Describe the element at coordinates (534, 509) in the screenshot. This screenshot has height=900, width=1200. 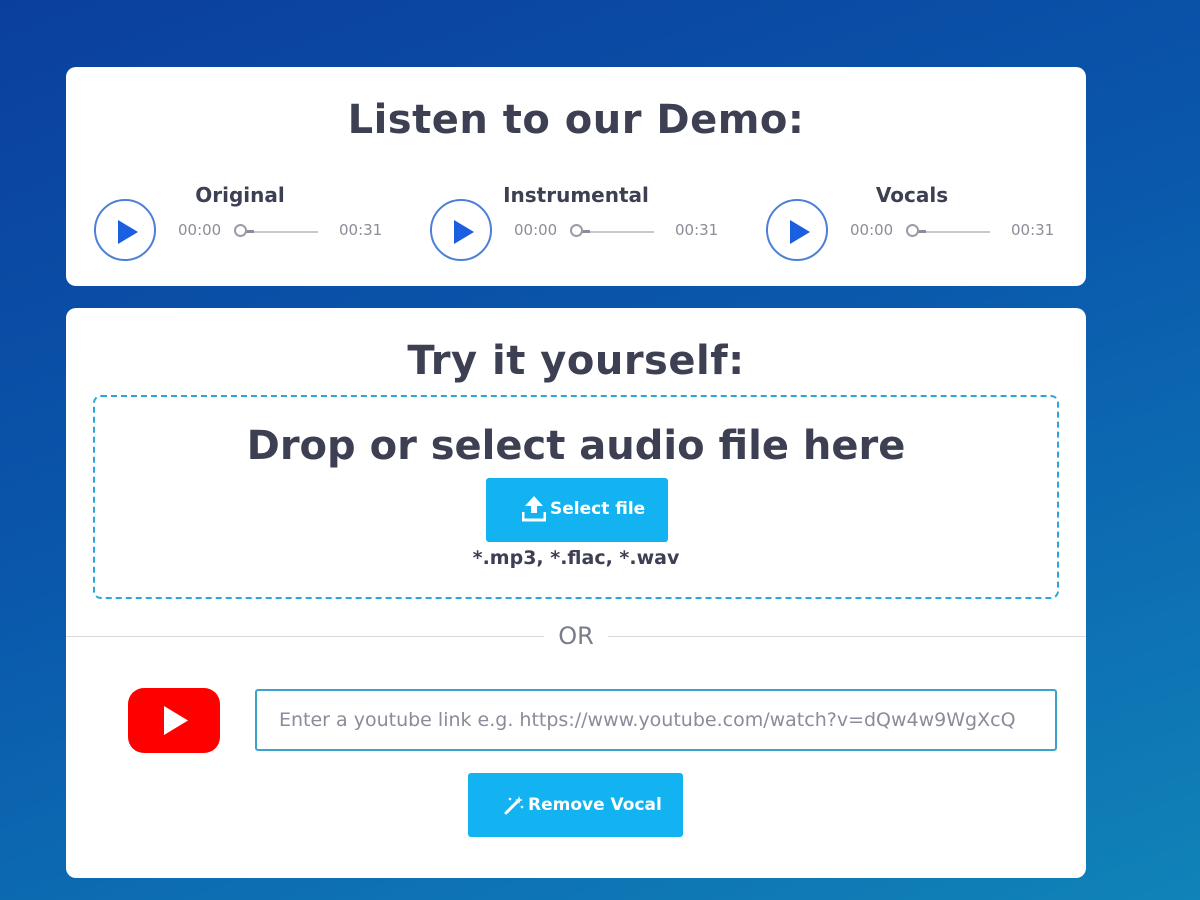
I see `upload-icon` at that location.